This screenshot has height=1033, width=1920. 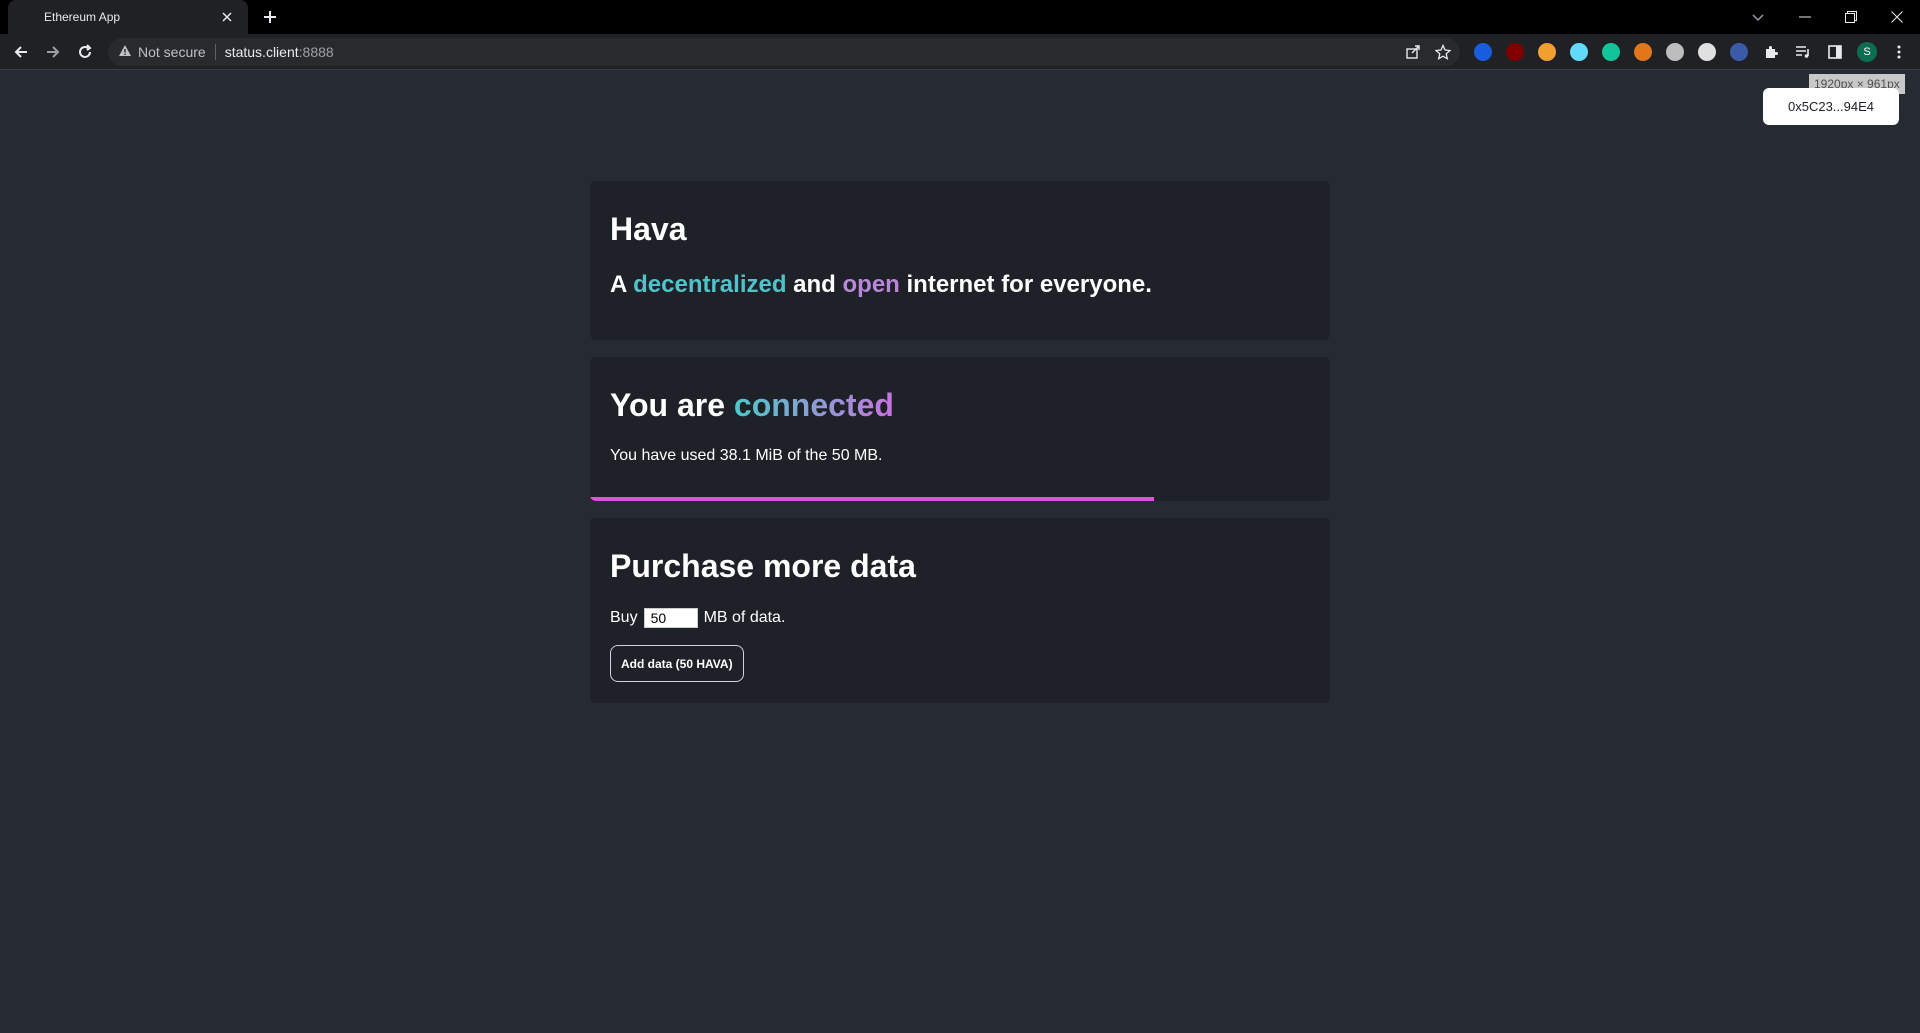 I want to click on buy-row: Buy MB of data., so click(x=697, y=618).